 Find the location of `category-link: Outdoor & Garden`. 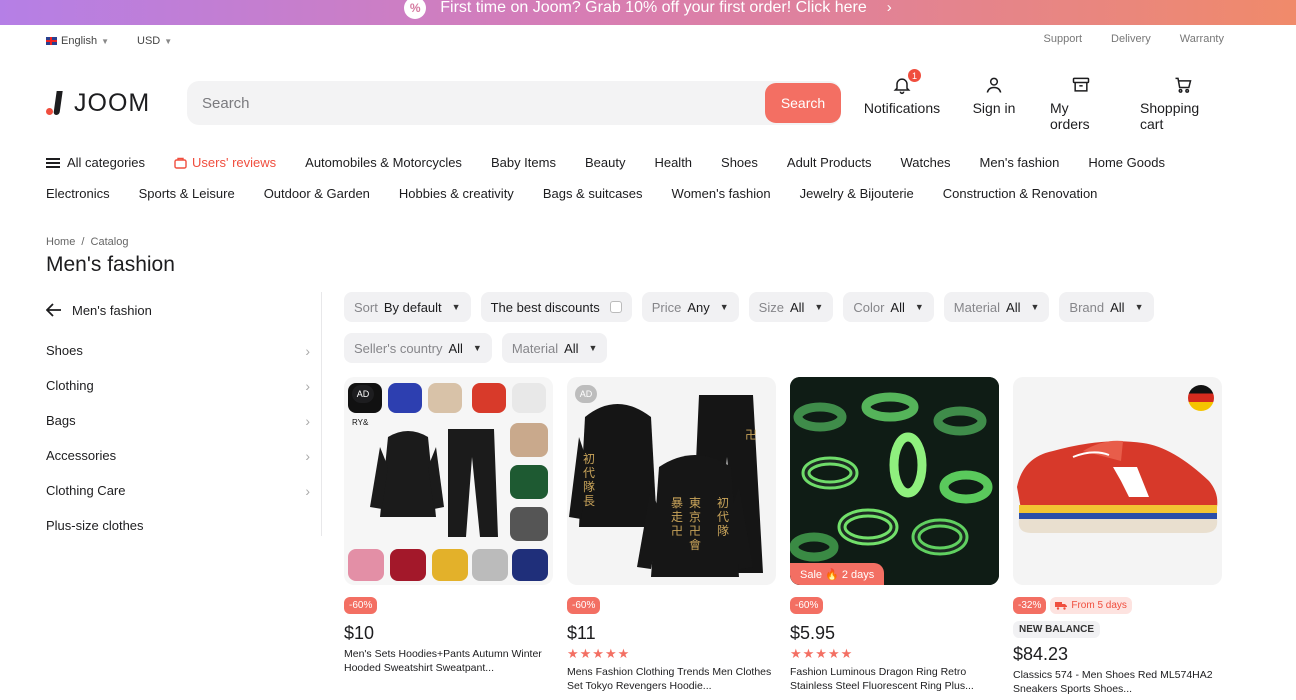

category-link: Outdoor & Garden is located at coordinates (317, 193).